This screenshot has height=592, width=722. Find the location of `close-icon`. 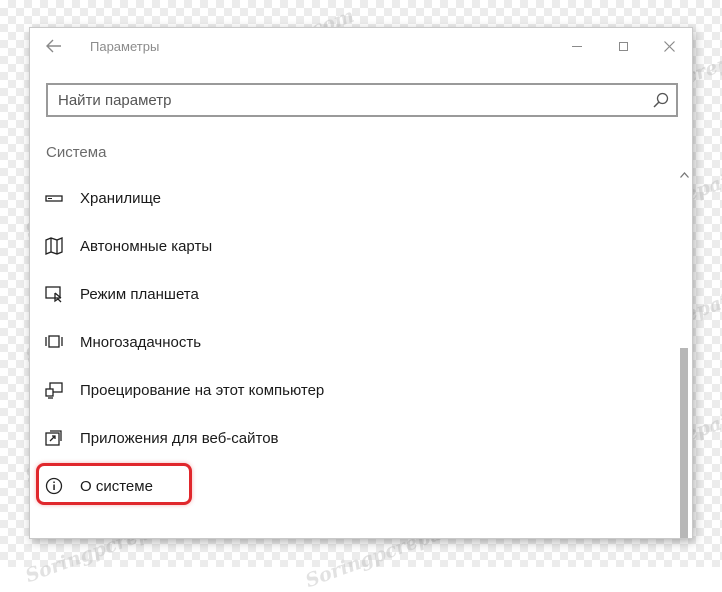

close-icon is located at coordinates (669, 46).